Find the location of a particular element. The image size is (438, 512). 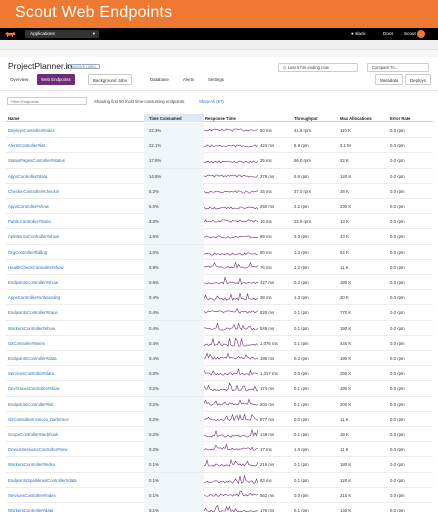

show-all-link: Show All (67) is located at coordinates (211, 101).